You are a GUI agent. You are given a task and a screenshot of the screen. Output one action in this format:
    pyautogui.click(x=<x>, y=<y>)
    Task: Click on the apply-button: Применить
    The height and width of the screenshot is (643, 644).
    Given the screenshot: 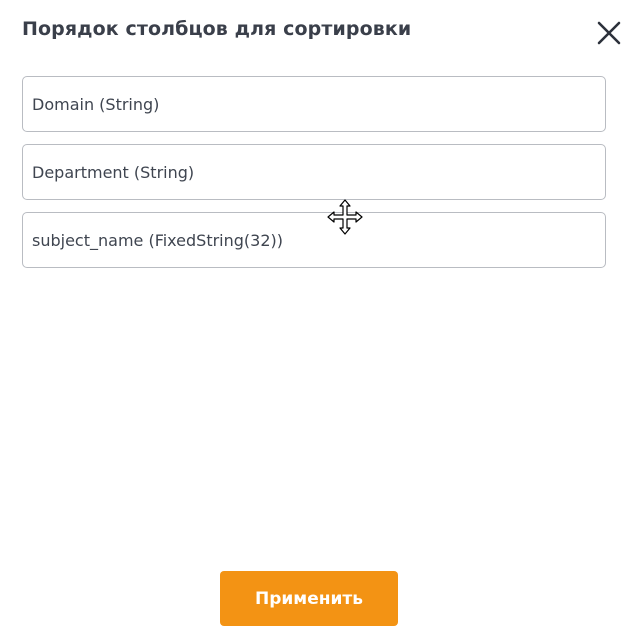 What is the action you would take?
    pyautogui.click(x=309, y=598)
    